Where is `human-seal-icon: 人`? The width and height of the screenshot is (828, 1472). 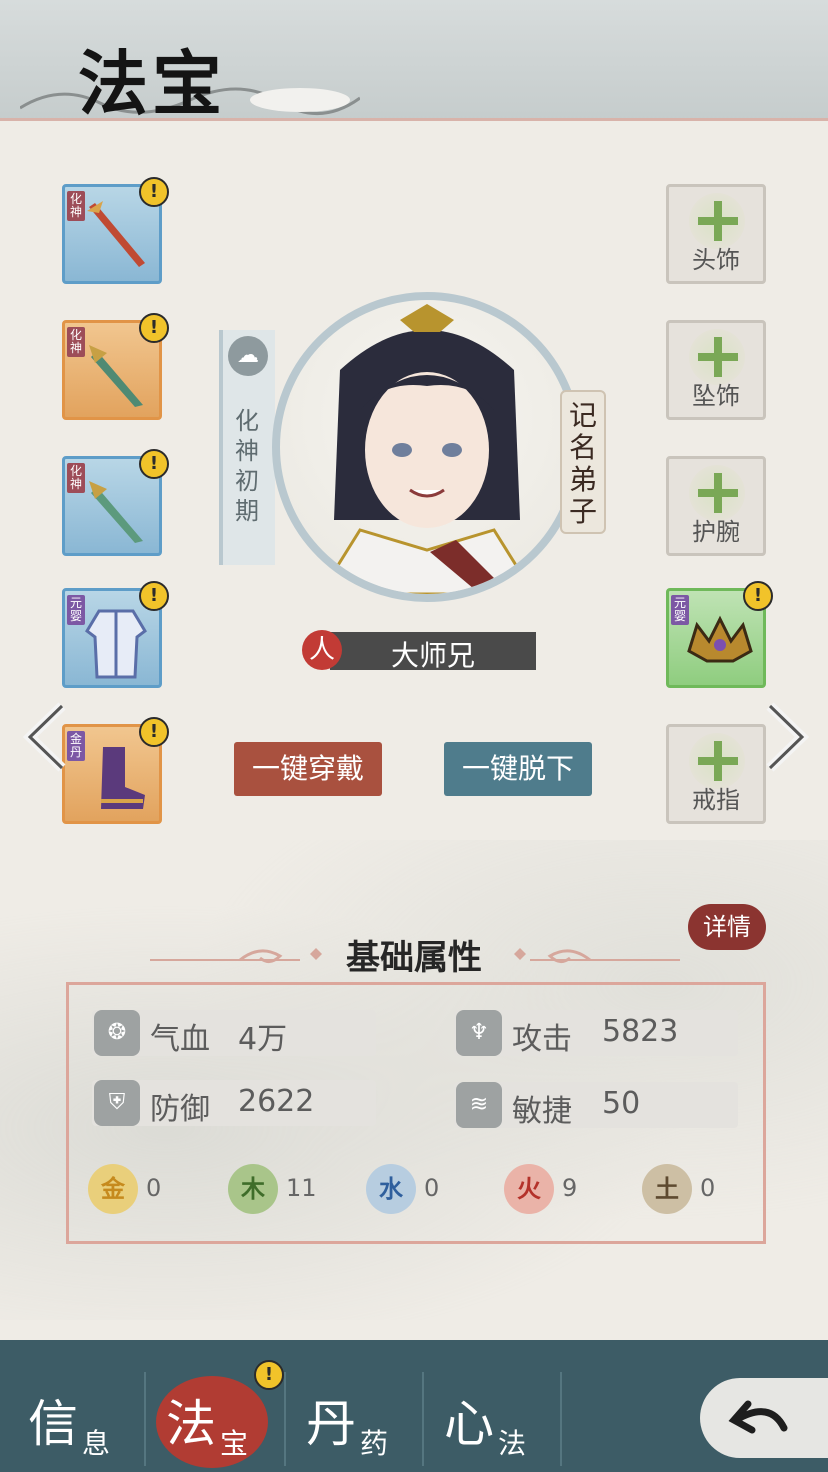
human-seal-icon: 人 is located at coordinates (322, 650).